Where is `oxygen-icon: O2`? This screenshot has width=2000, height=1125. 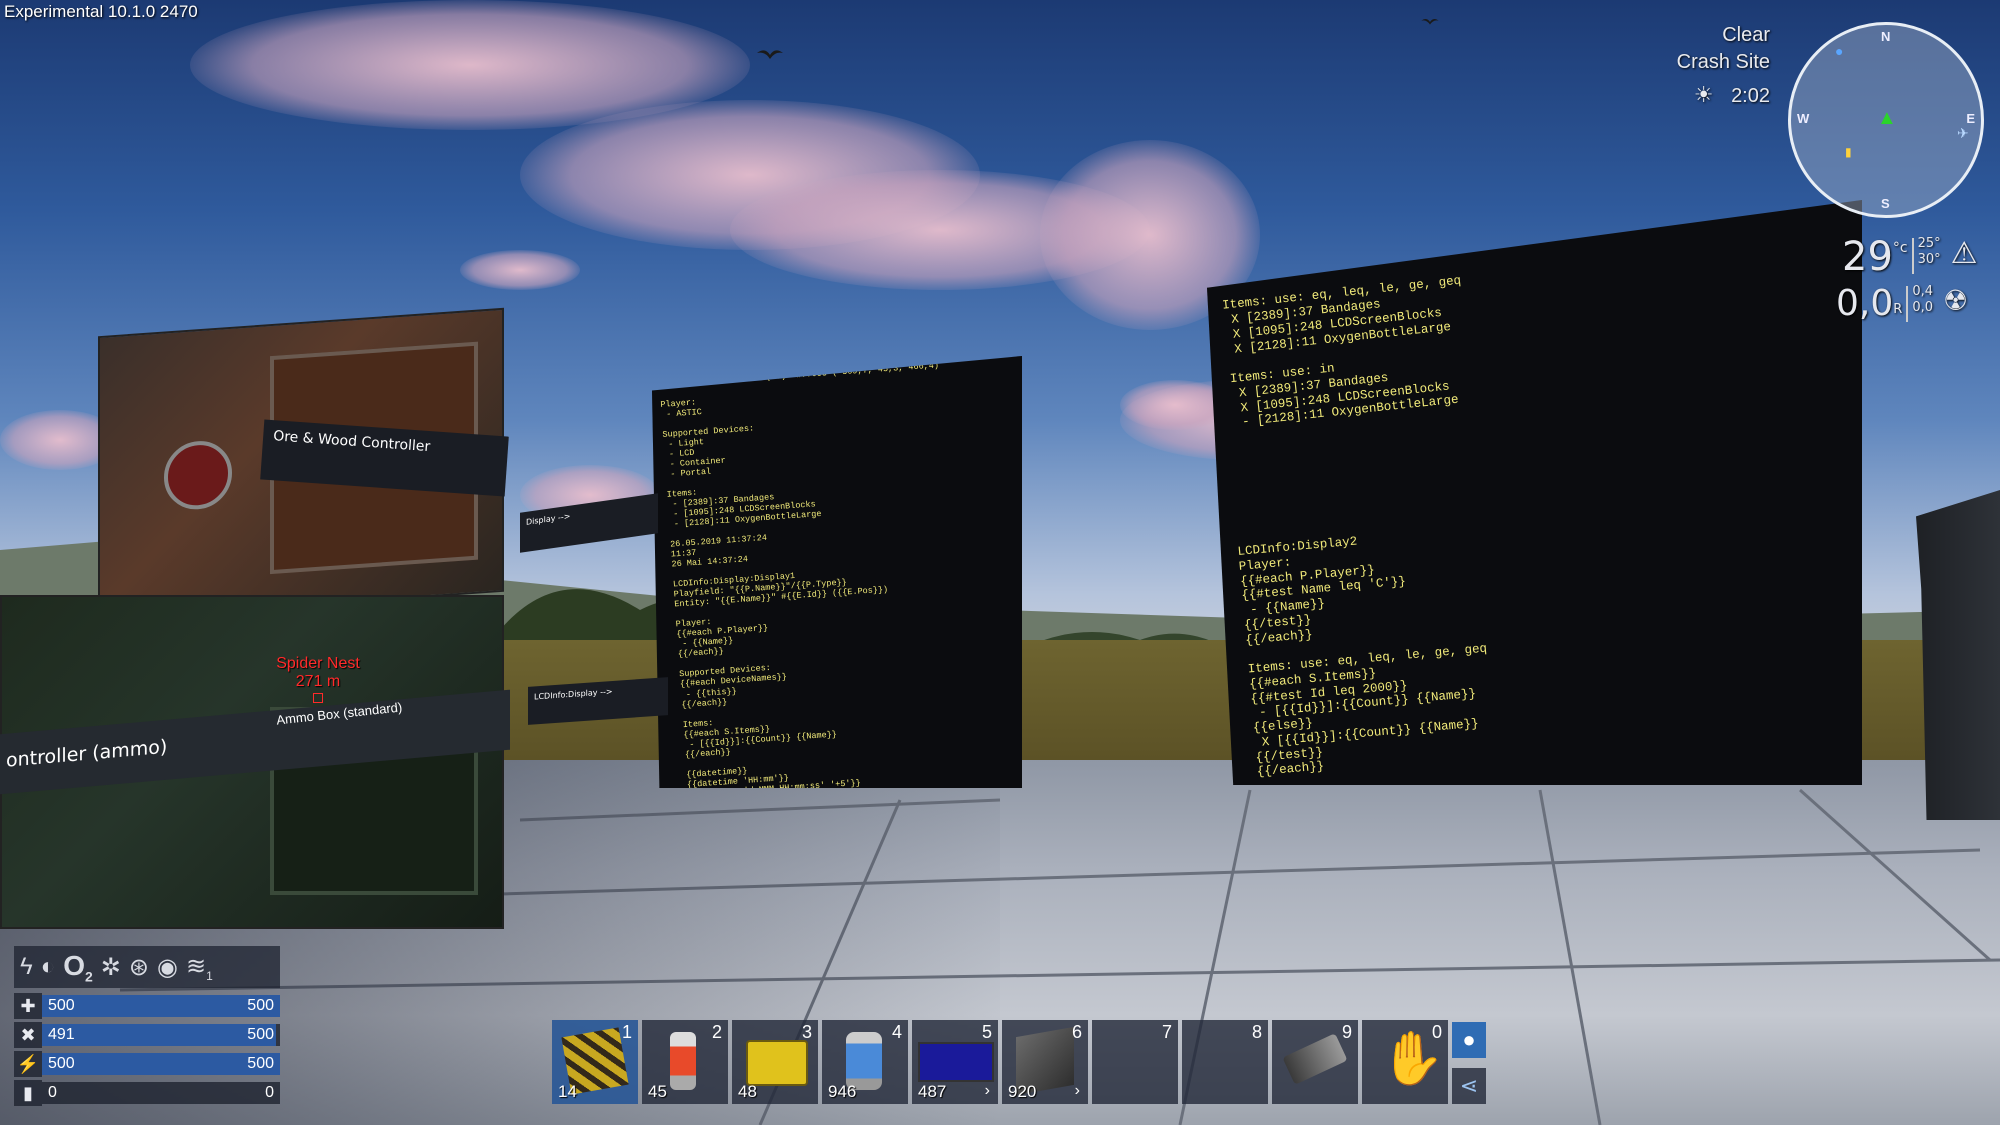 oxygen-icon: O2 is located at coordinates (78, 967).